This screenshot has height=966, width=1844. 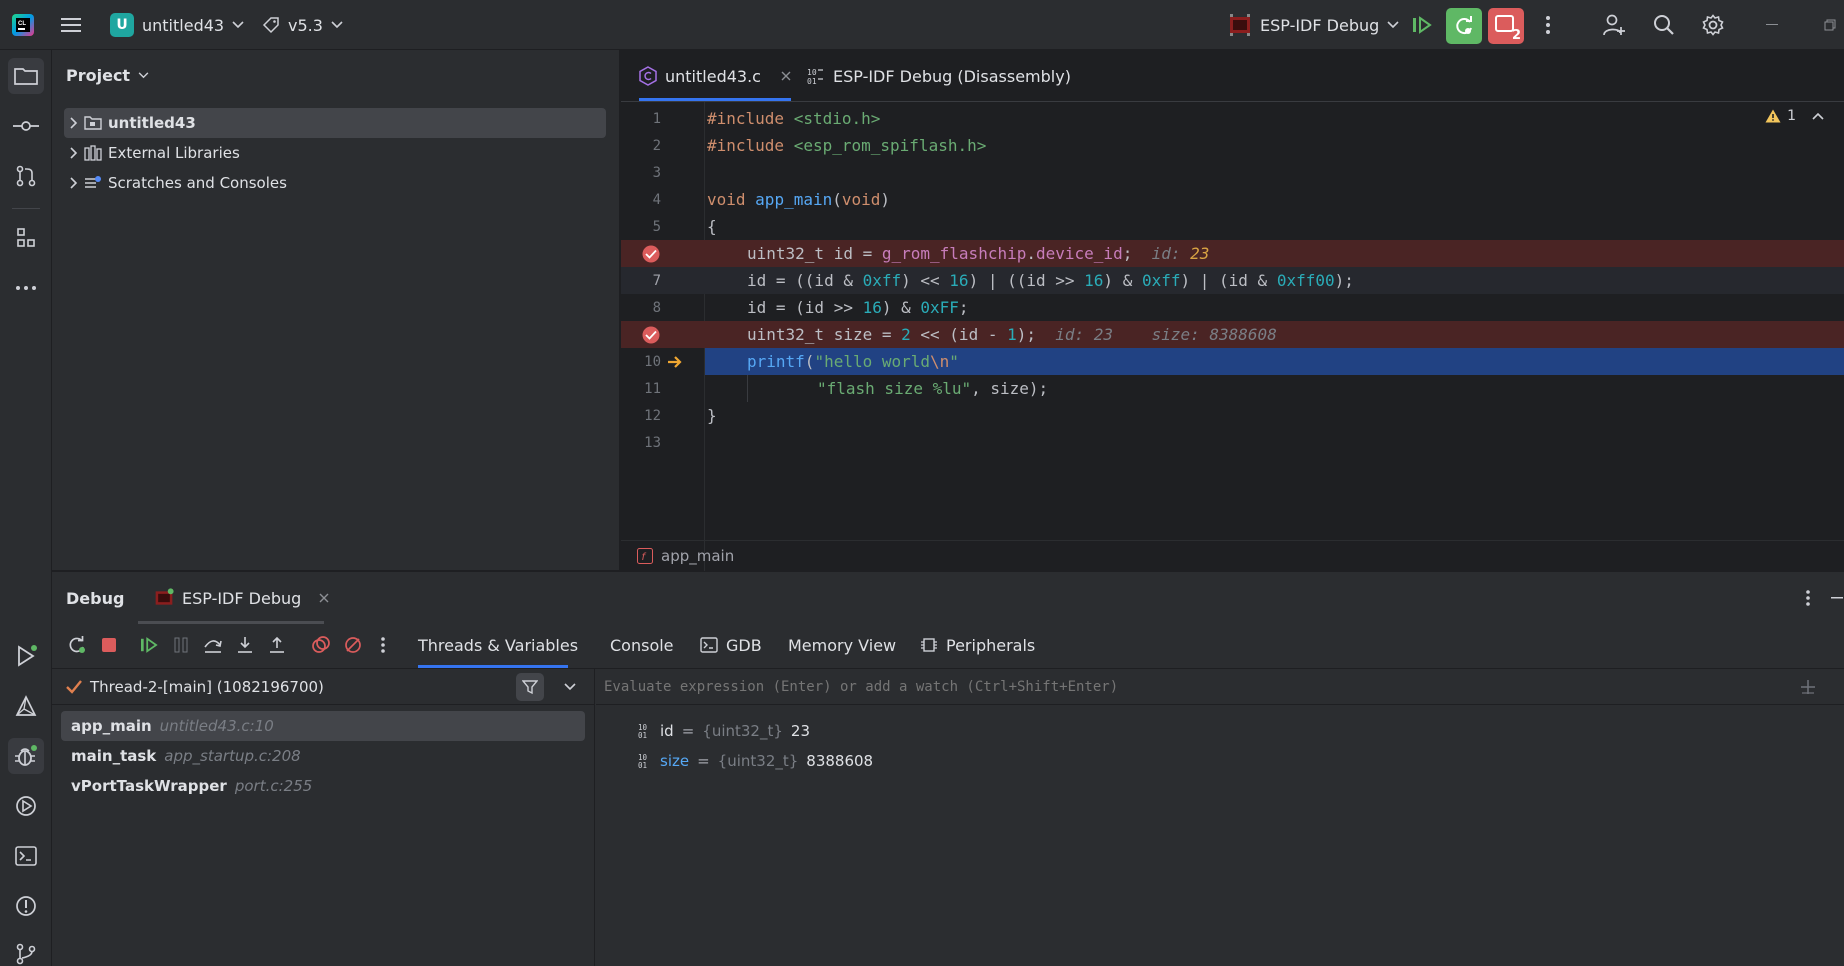 I want to click on variable-row: 10 01 size = {uint32_t} 8388608, so click(x=755, y=761).